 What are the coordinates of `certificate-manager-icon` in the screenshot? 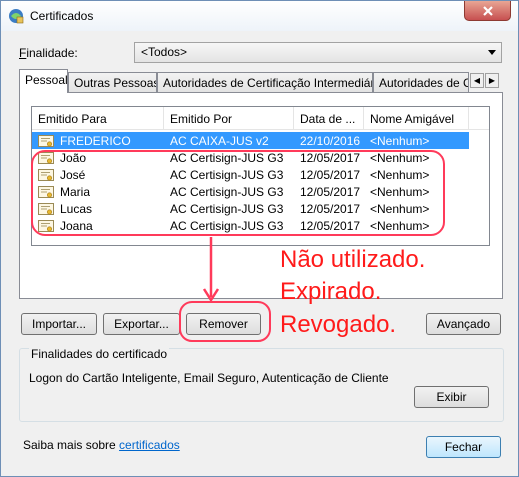 It's located at (16, 16).